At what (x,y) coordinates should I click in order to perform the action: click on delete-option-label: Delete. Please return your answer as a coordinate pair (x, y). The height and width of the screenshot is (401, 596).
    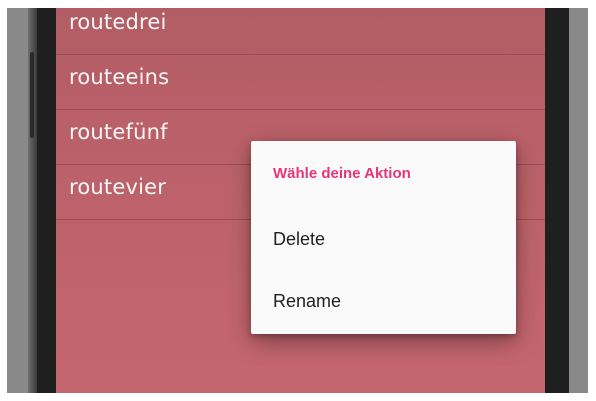
    Looking at the image, I should click on (299, 239).